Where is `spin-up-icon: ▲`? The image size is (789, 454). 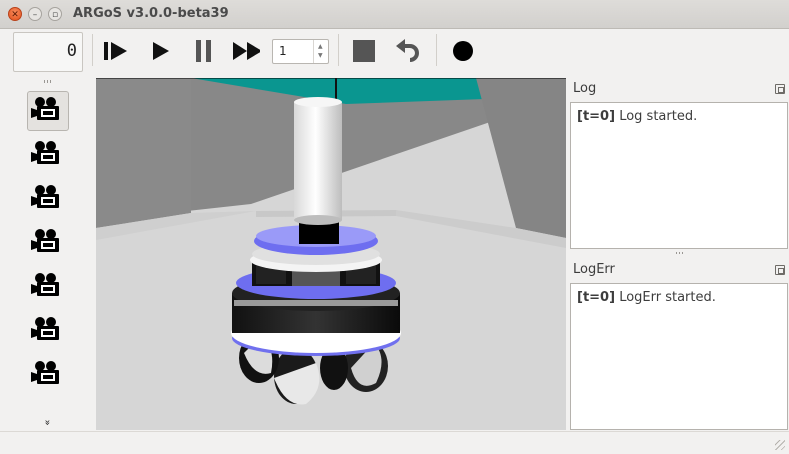 spin-up-icon: ▲ is located at coordinates (320, 46).